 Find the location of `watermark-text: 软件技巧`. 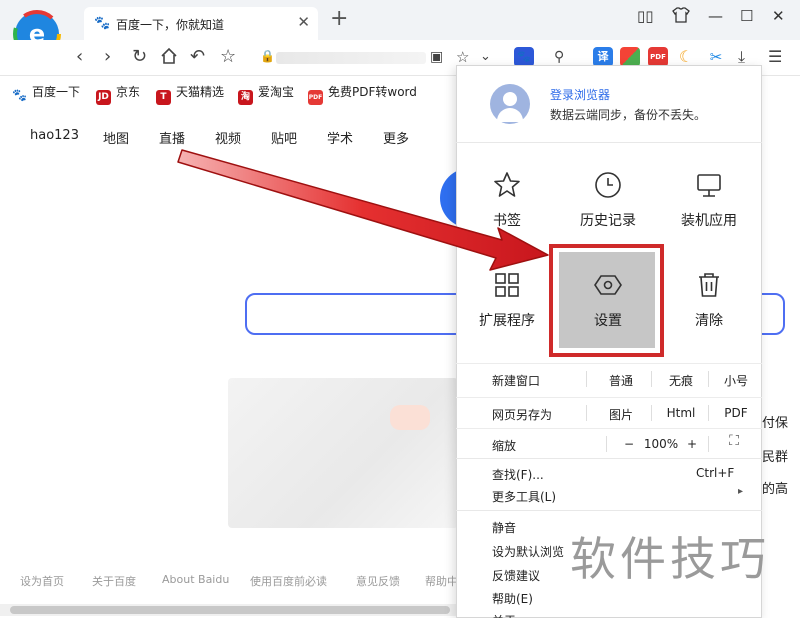

watermark-text: 软件技巧 is located at coordinates (670, 559).